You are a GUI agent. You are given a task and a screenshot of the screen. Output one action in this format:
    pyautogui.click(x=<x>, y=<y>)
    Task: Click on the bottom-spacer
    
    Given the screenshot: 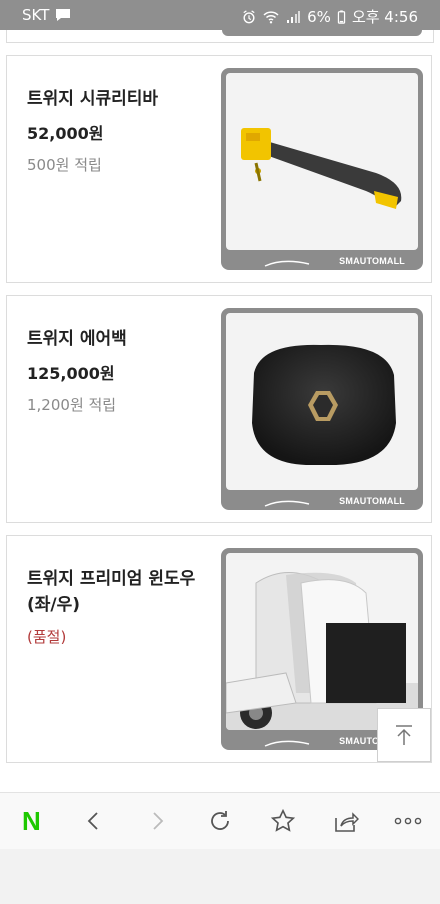 What is the action you would take?
    pyautogui.click(x=220, y=876)
    